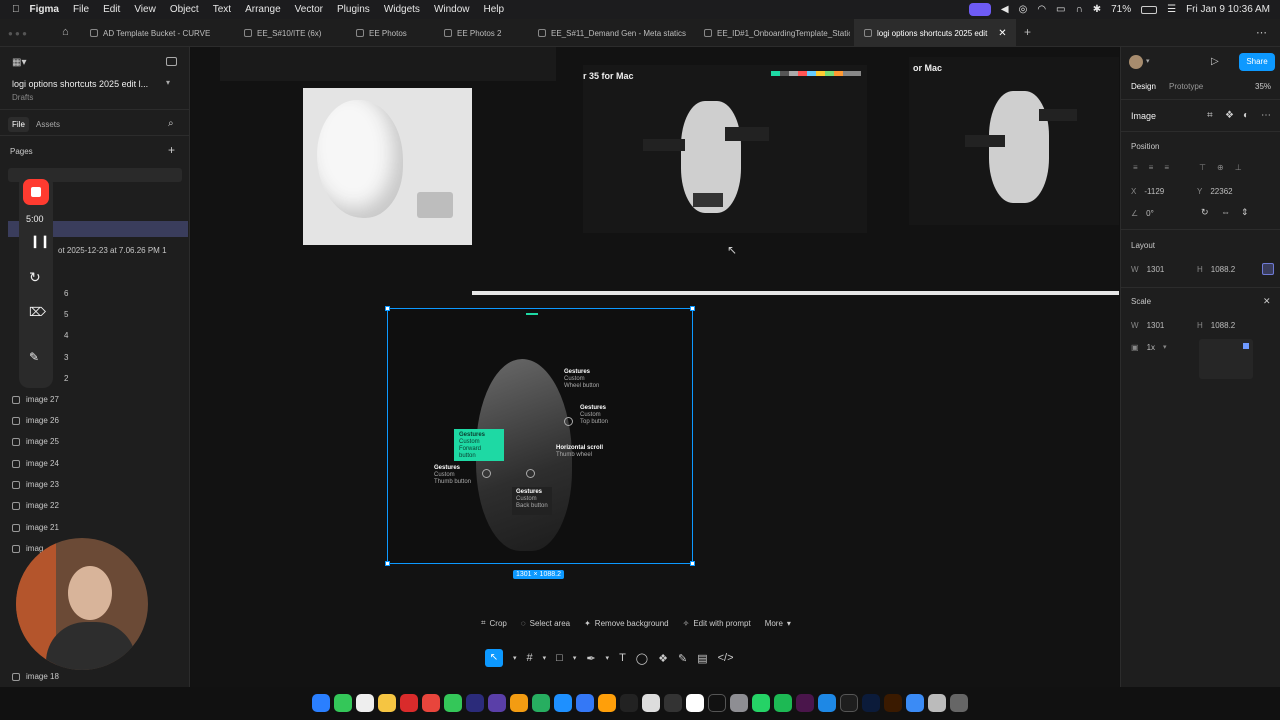 The image size is (1280, 720). What do you see at coordinates (222, 9) in the screenshot?
I see `menu-text: Text` at bounding box center [222, 9].